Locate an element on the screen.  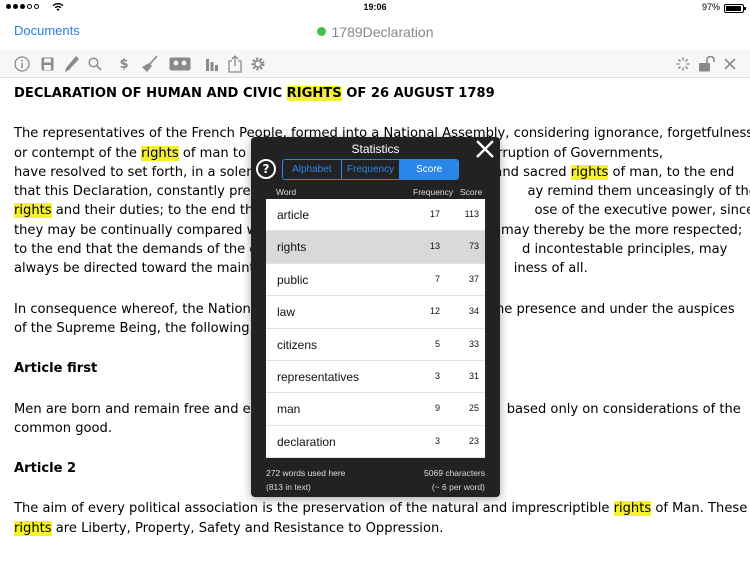
characters-per-word: (~ 6 per word) is located at coordinates (458, 487).